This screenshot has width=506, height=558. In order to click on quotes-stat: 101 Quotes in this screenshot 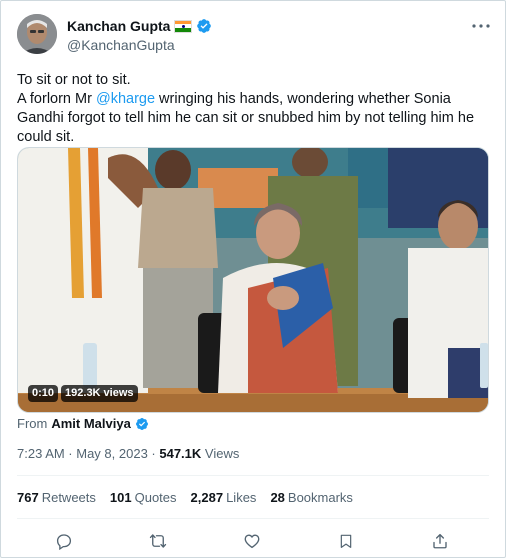, I will do `click(143, 498)`.